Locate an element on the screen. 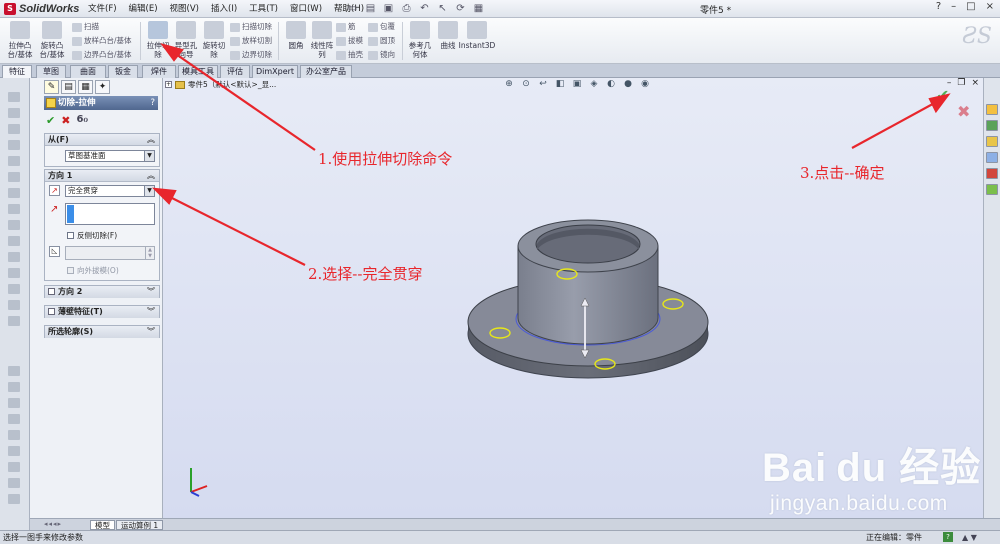 The height and width of the screenshot is (544, 1000). draft-toggle-icon: ◺ is located at coordinates (54, 251).